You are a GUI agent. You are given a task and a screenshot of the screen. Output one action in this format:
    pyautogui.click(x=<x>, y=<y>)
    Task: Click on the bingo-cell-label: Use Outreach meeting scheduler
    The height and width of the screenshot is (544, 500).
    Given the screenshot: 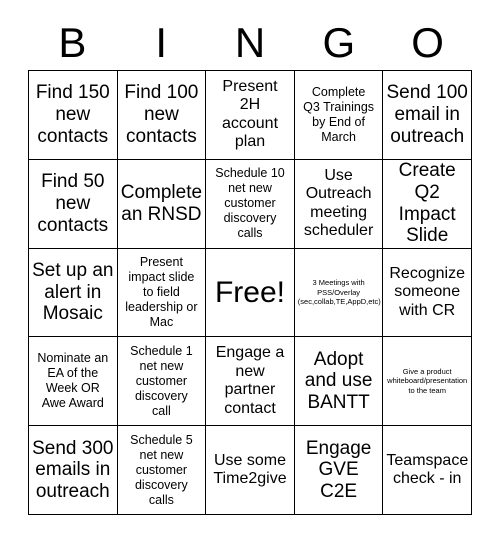 What is the action you would take?
    pyautogui.click(x=338, y=203)
    